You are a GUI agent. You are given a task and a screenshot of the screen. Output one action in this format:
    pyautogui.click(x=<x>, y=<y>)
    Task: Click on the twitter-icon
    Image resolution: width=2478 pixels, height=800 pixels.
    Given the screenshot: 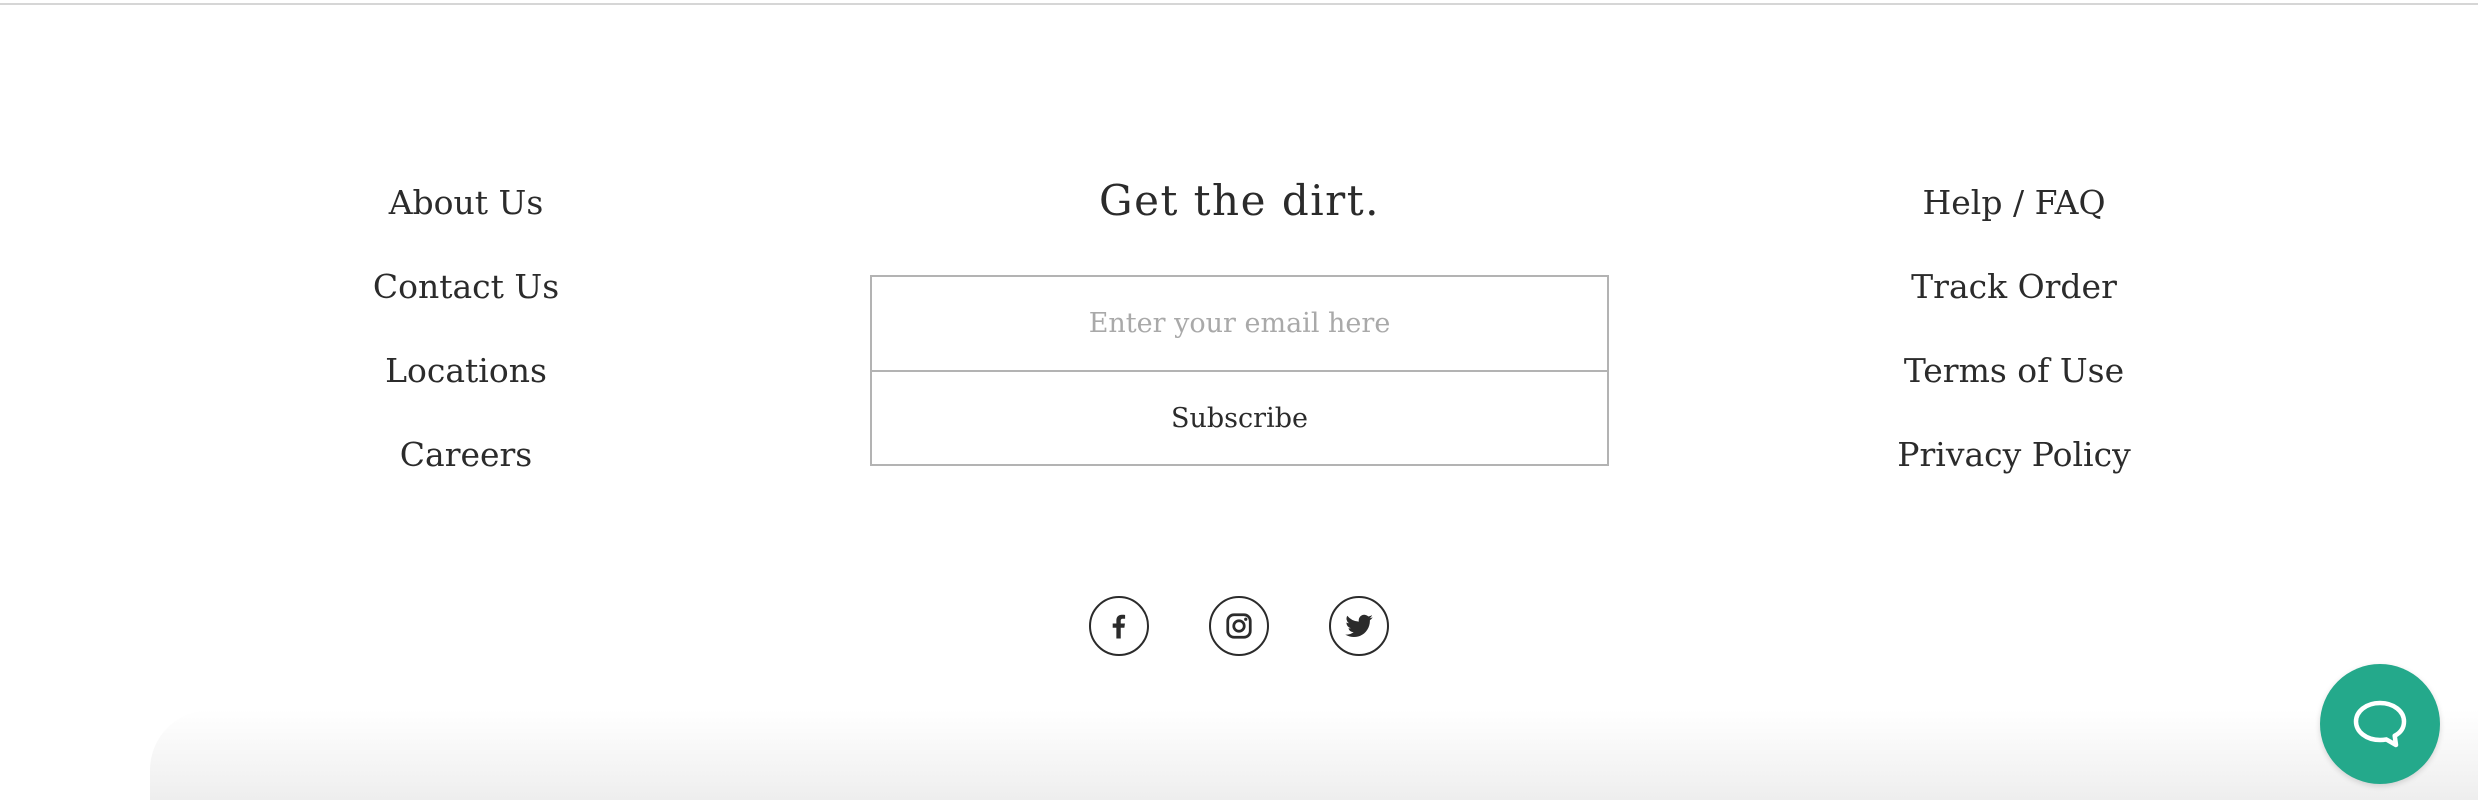 What is the action you would take?
    pyautogui.click(x=1359, y=625)
    